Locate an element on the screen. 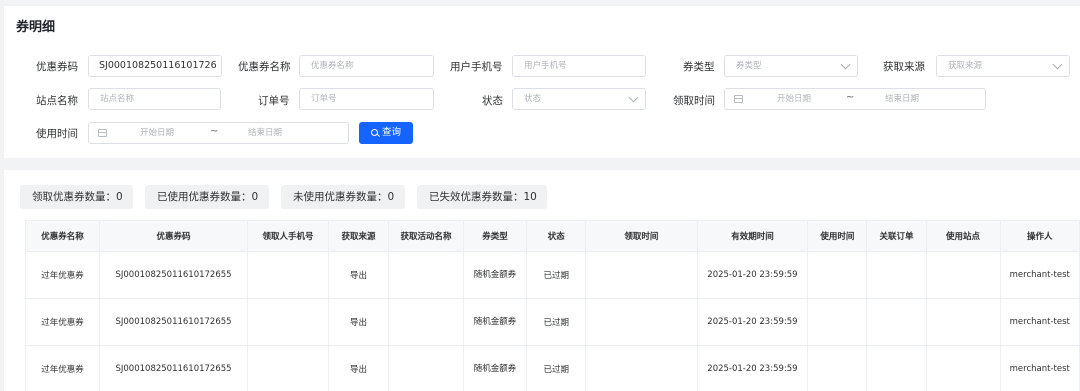  source-select: 获取来源 is located at coordinates (1003, 66).